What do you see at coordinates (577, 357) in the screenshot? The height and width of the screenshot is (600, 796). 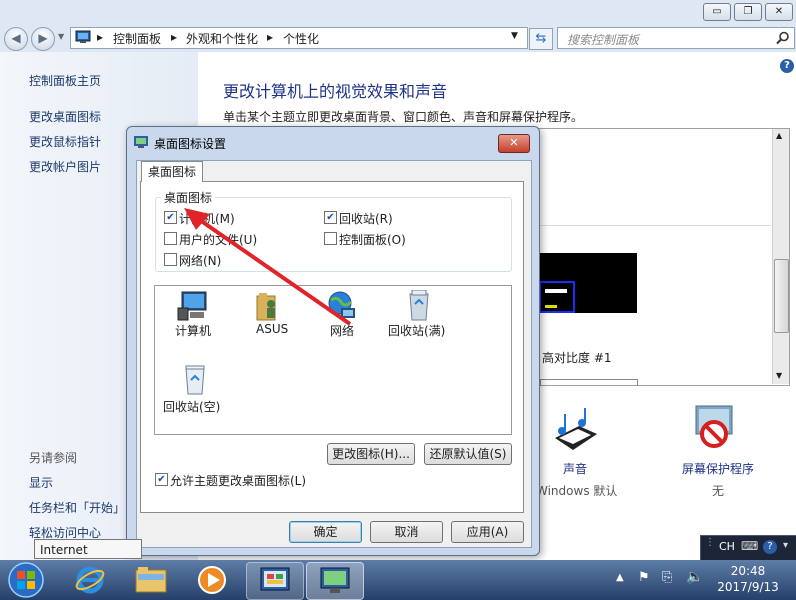 I see `theme-label: 高对比度 #1` at bounding box center [577, 357].